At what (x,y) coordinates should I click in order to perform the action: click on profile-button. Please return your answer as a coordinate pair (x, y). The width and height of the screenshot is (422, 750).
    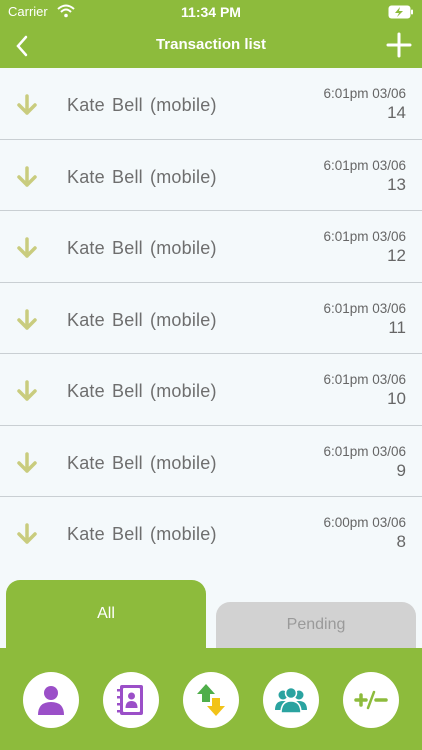
    Looking at the image, I should click on (51, 700).